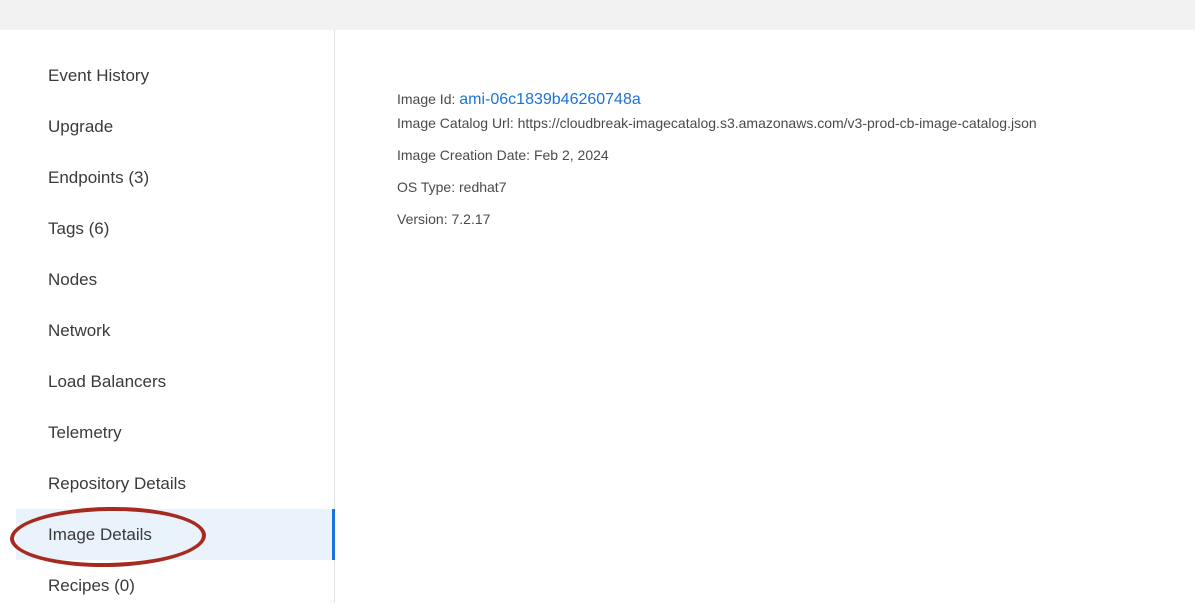 The image size is (1195, 611). I want to click on os-type-row: OS Type: redhat7, so click(717, 192).